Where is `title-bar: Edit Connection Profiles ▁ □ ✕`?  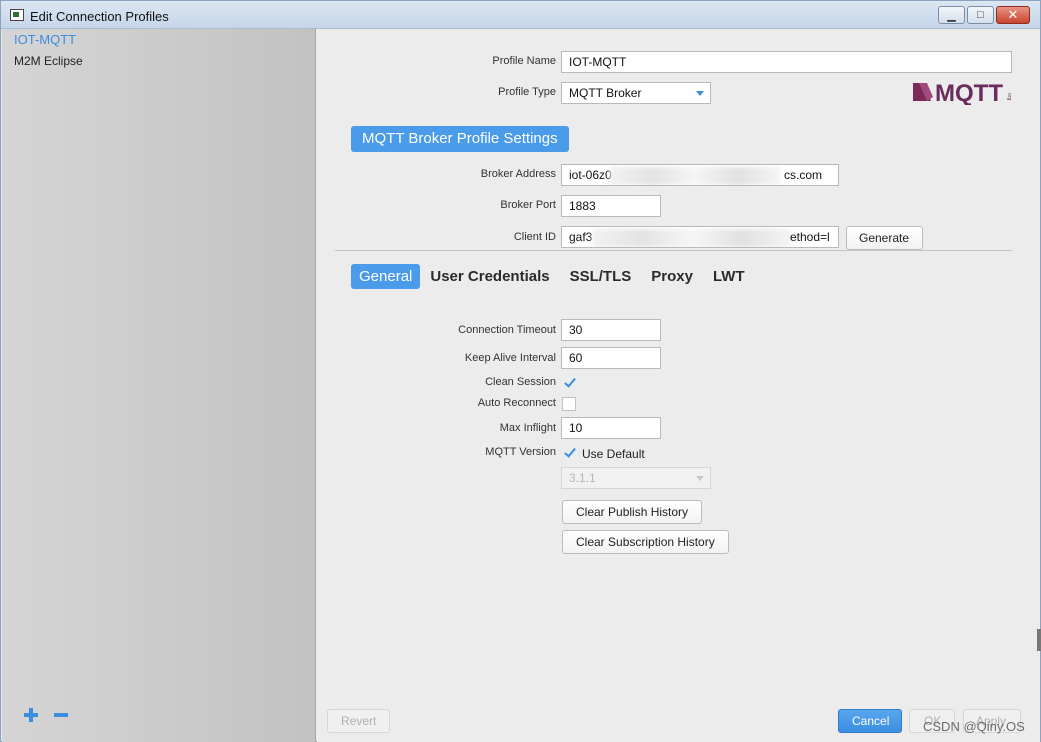
title-bar: Edit Connection Profiles ▁ □ ✕ is located at coordinates (520, 15).